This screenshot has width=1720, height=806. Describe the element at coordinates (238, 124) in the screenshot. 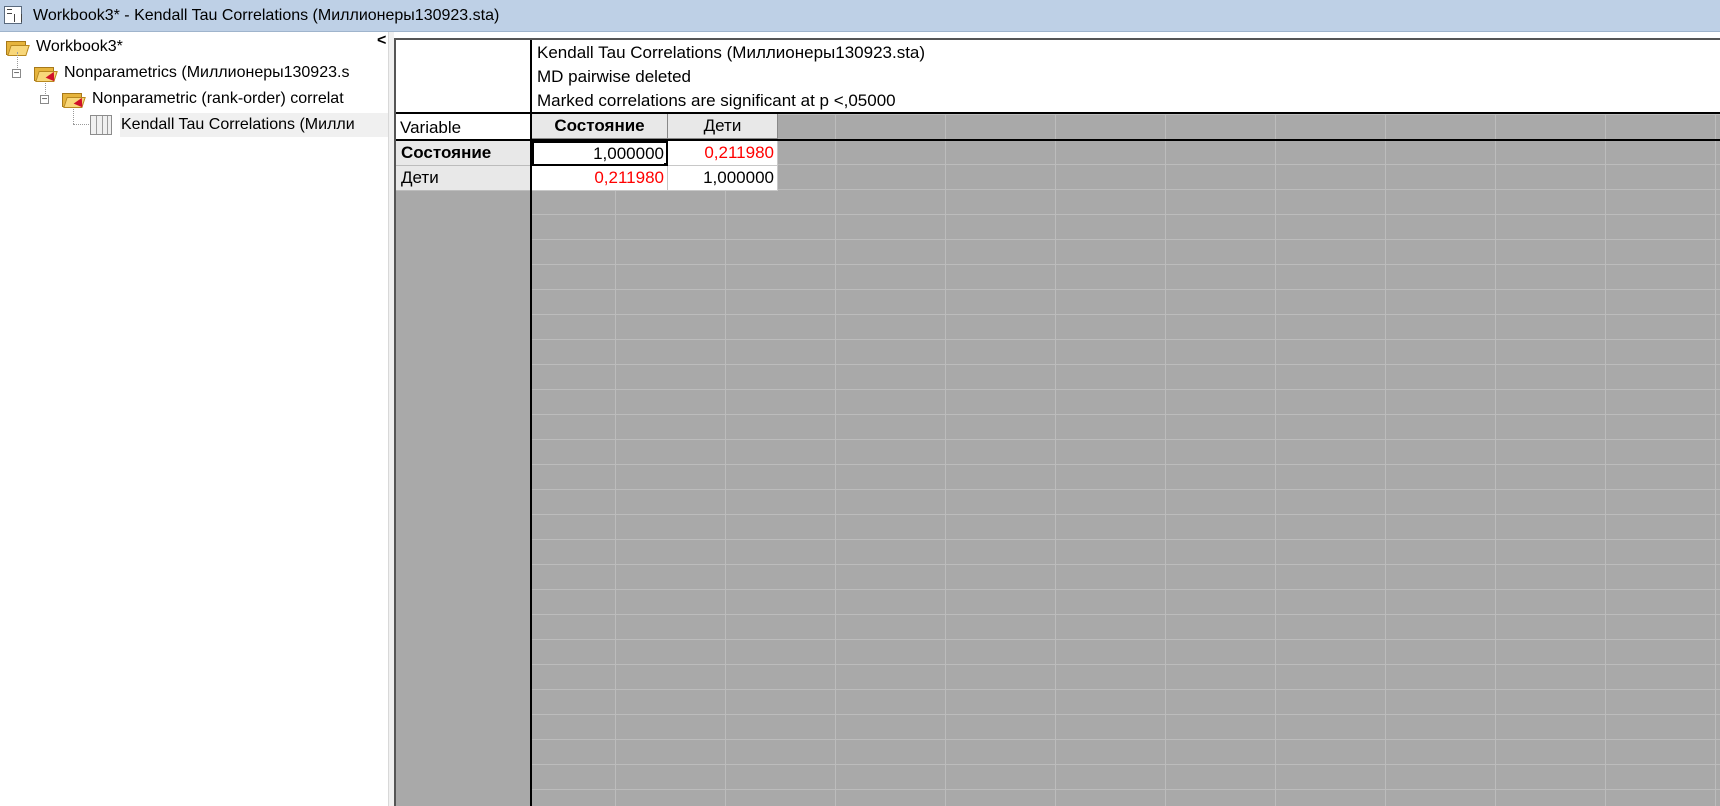

I see `tree-item-label: Kendall Tau Correlations (Милли` at that location.